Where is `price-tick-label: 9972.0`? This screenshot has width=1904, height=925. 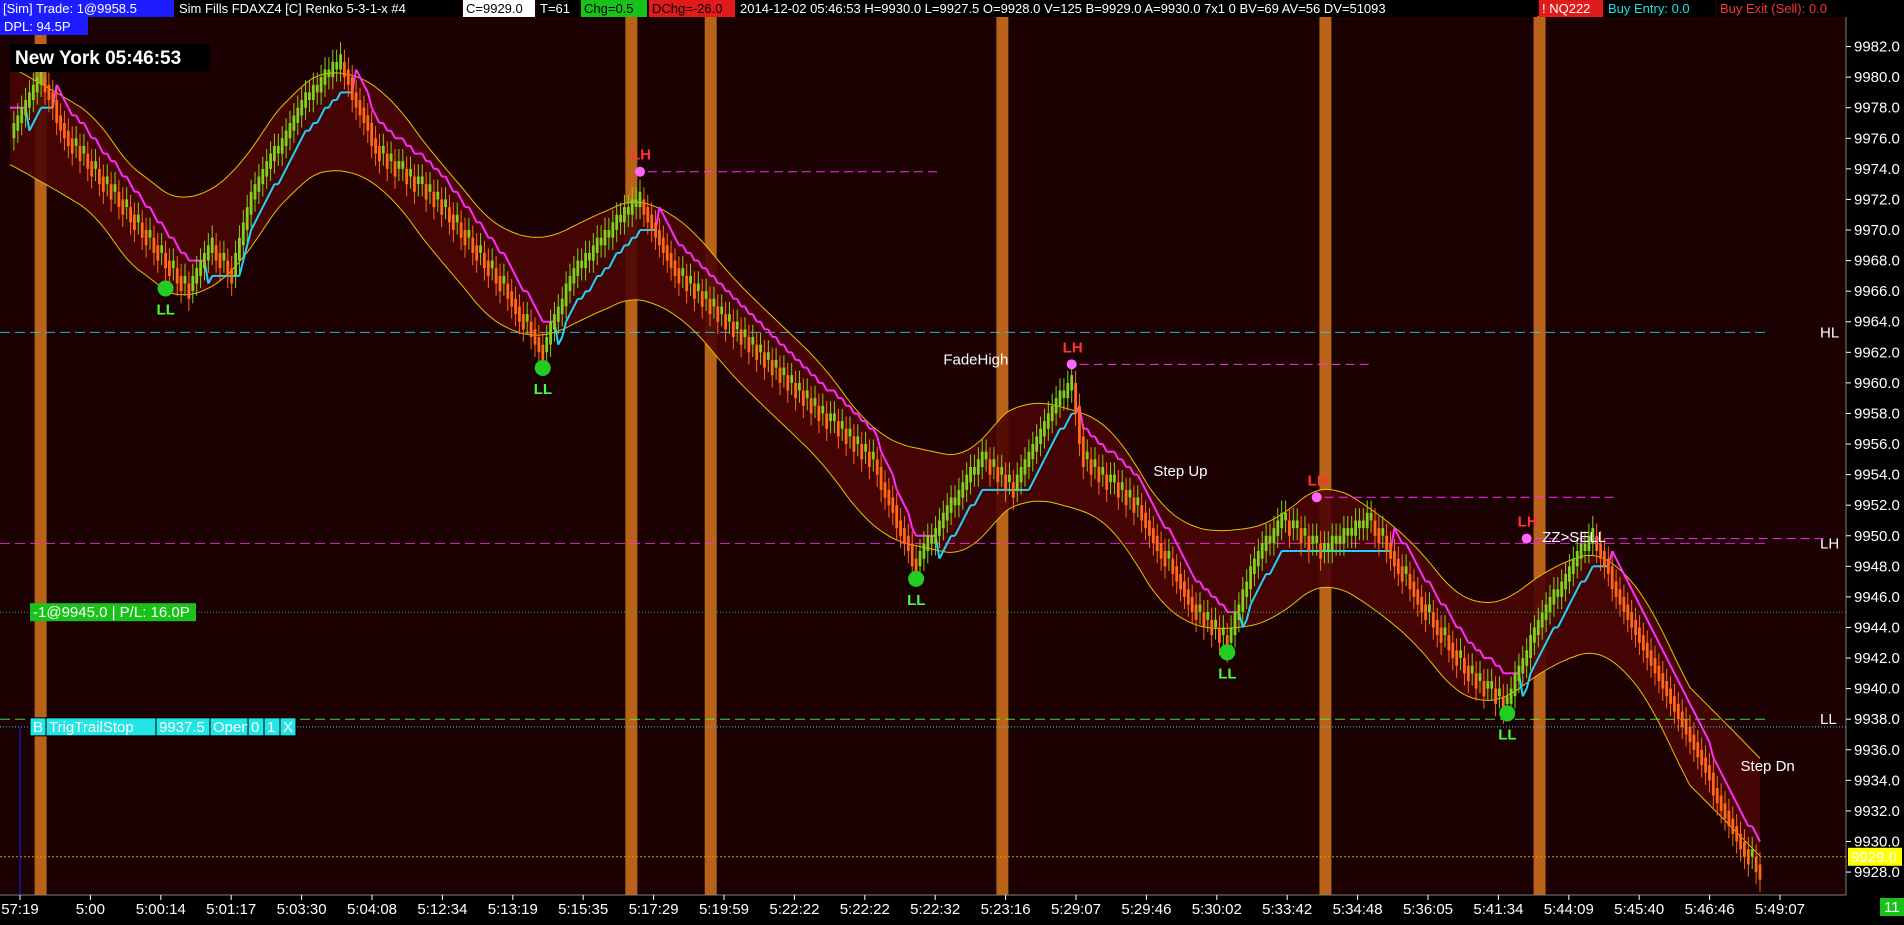 price-tick-label: 9972.0 is located at coordinates (1877, 199).